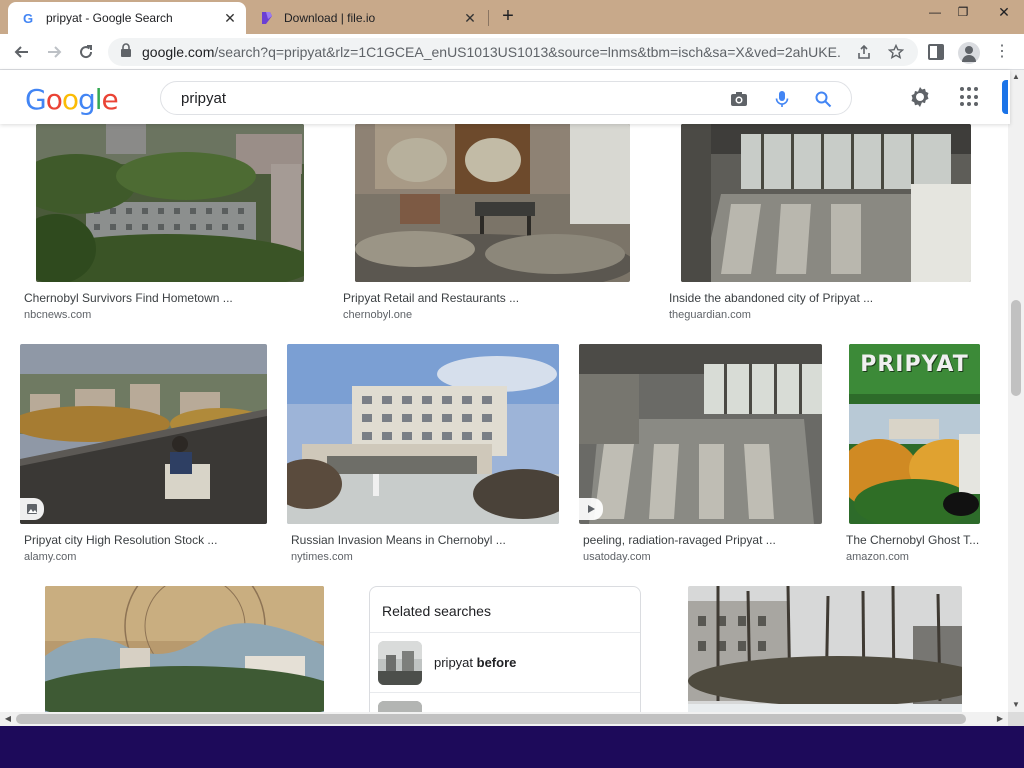 This screenshot has height=768, width=1024. I want to click on google-header: Google, so click(505, 97).